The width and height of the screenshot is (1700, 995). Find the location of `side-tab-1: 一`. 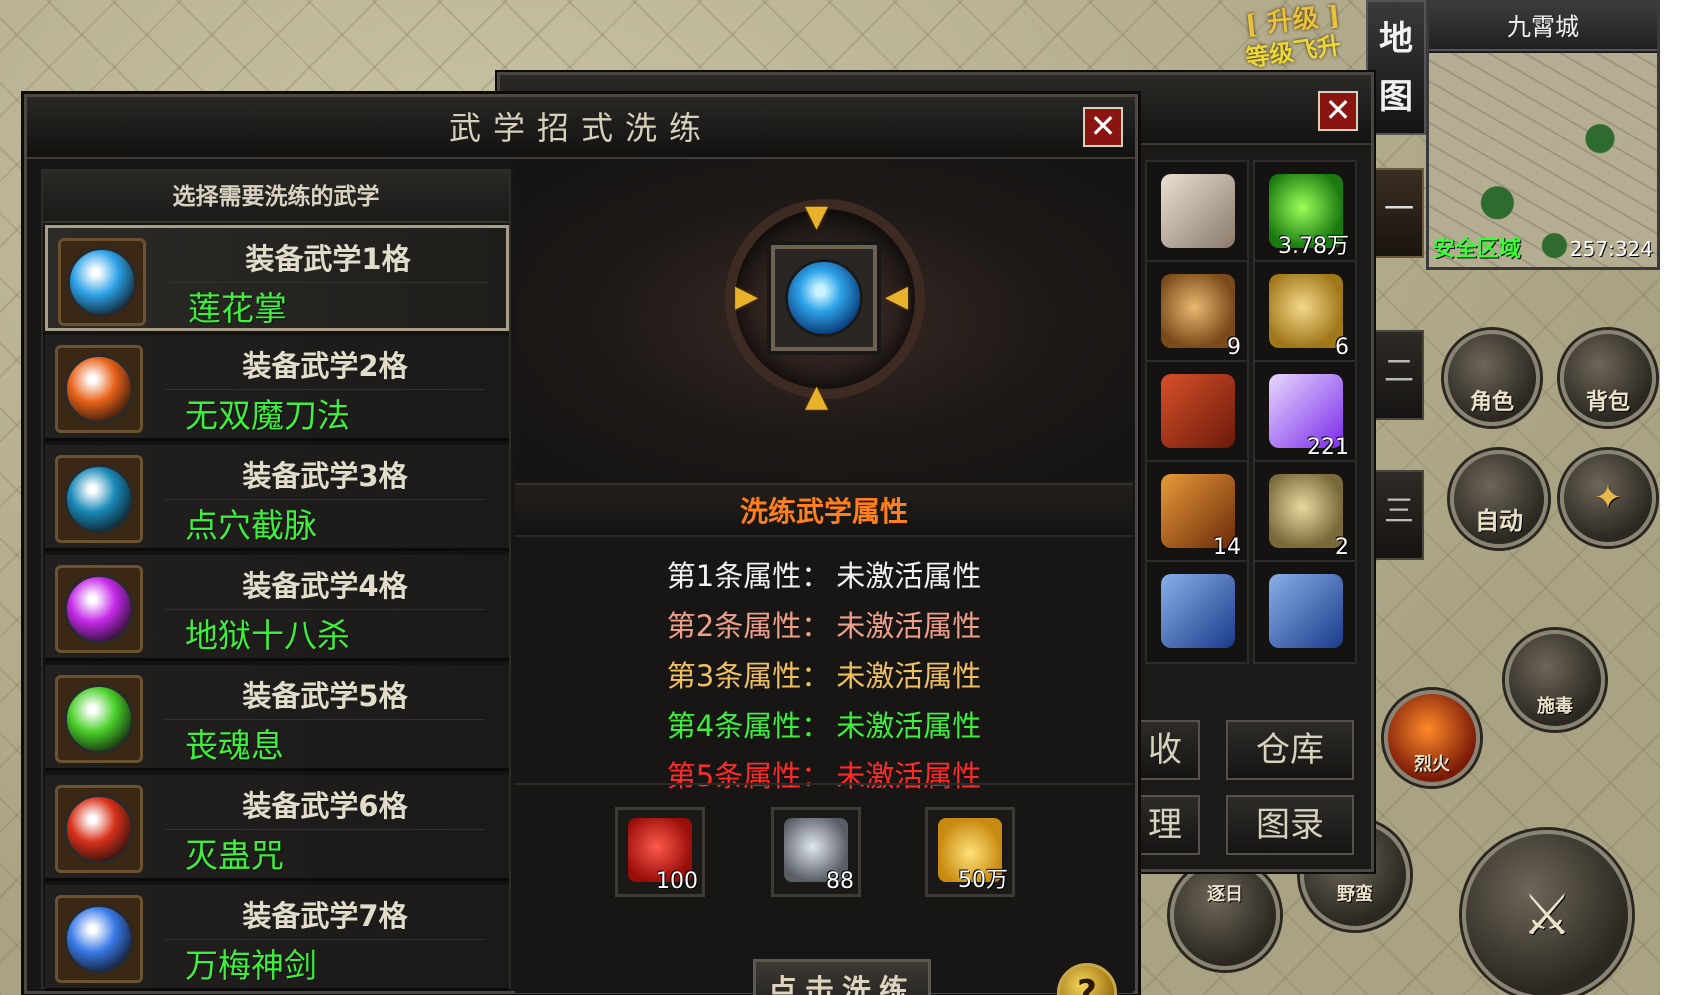

side-tab-1: 一 is located at coordinates (1399, 213).